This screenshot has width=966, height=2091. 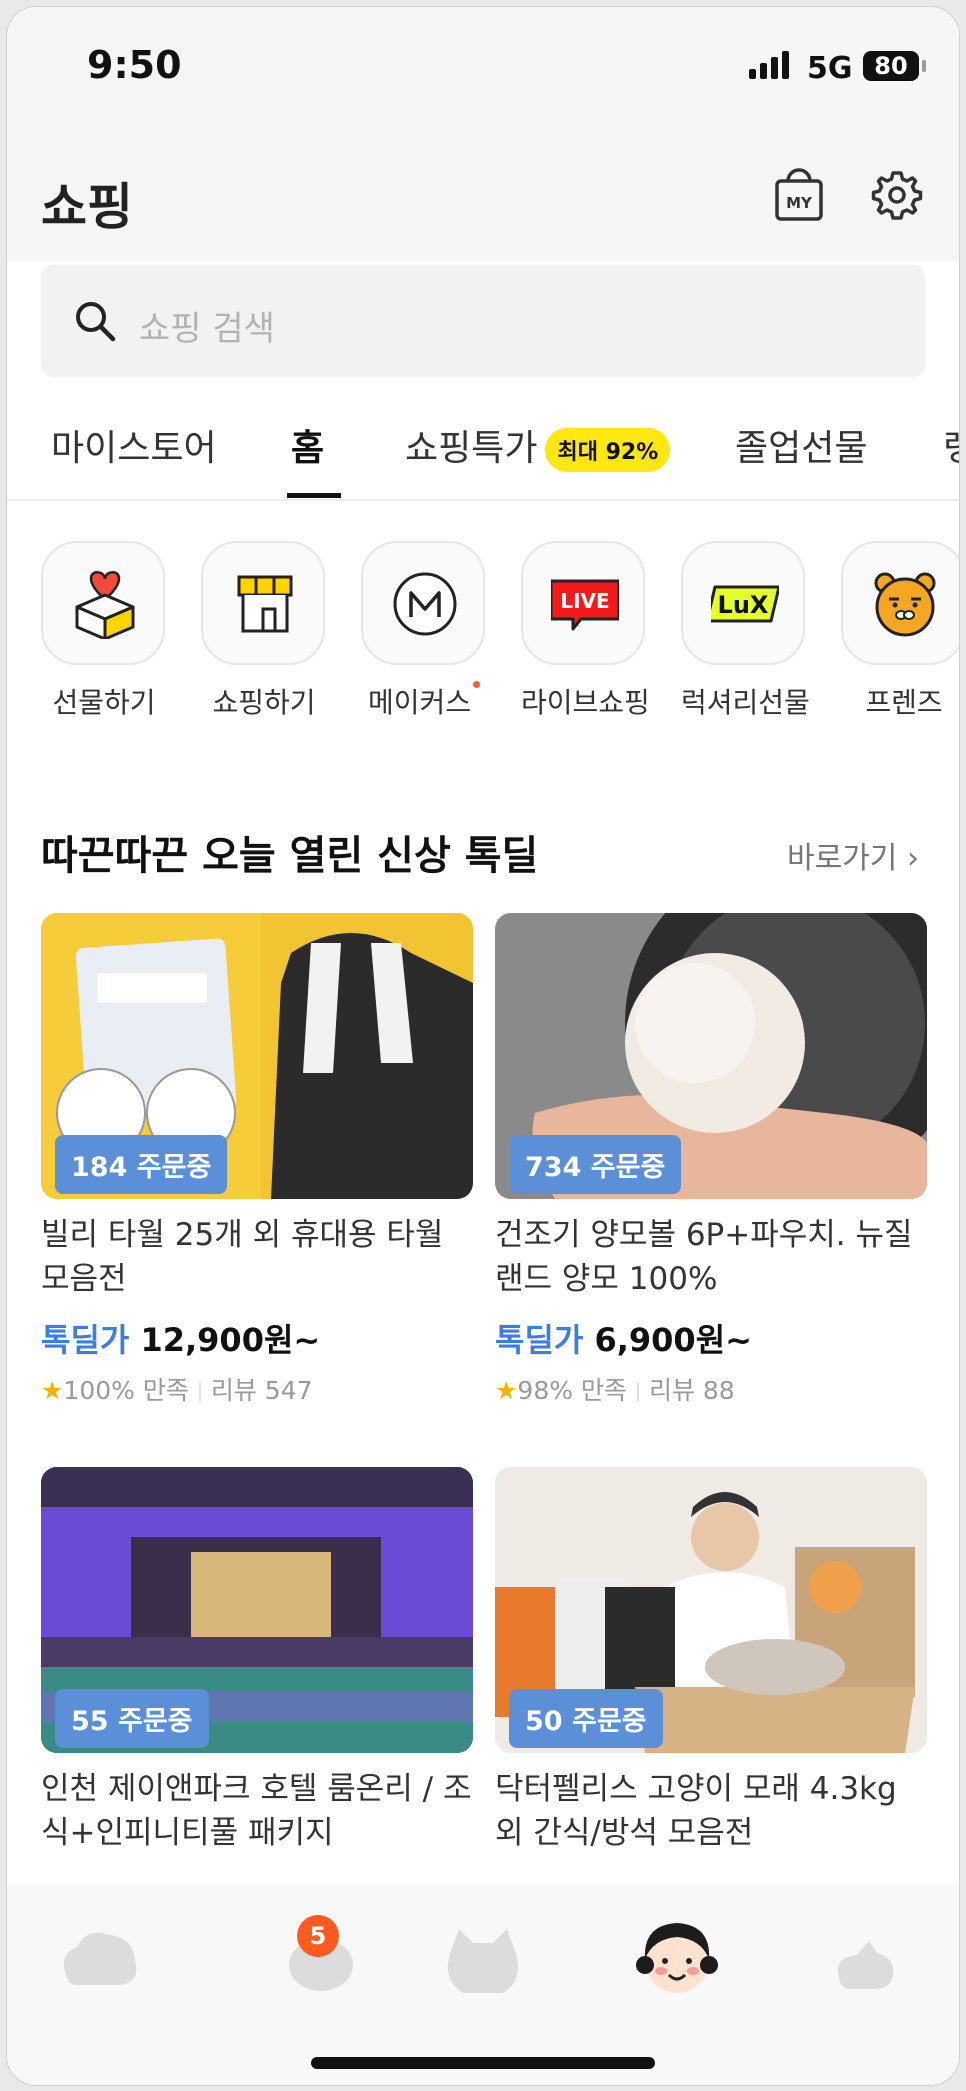 I want to click on status-time: 9:50, so click(x=134, y=65).